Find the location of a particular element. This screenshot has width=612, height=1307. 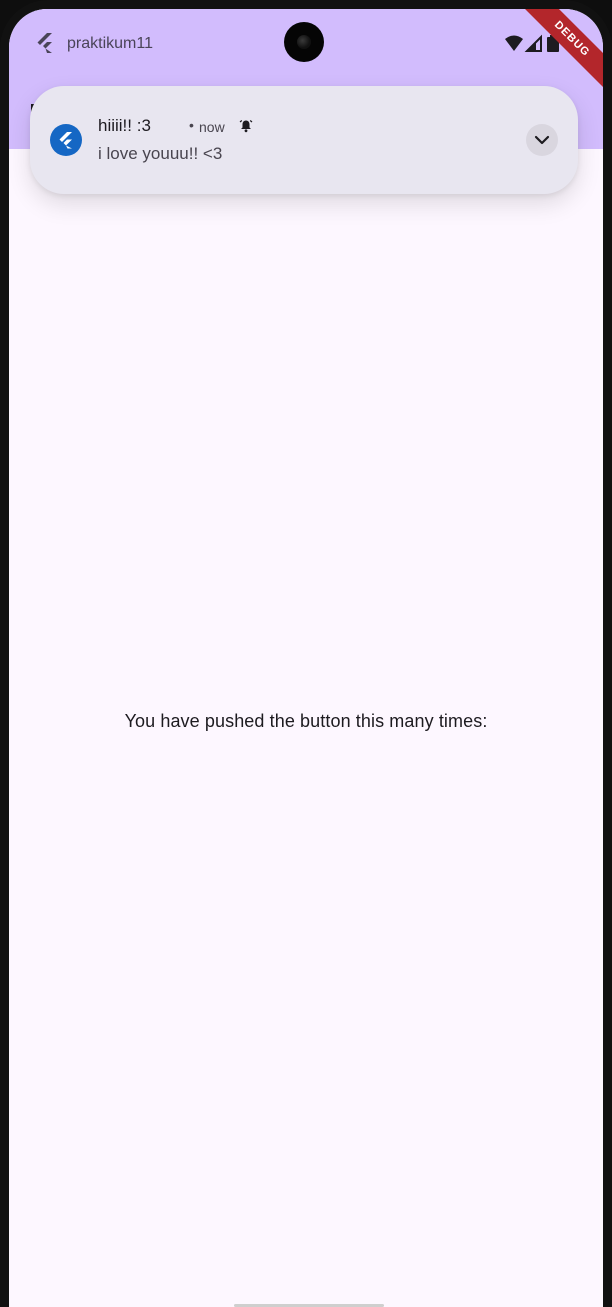

expand-notification-button is located at coordinates (542, 140).